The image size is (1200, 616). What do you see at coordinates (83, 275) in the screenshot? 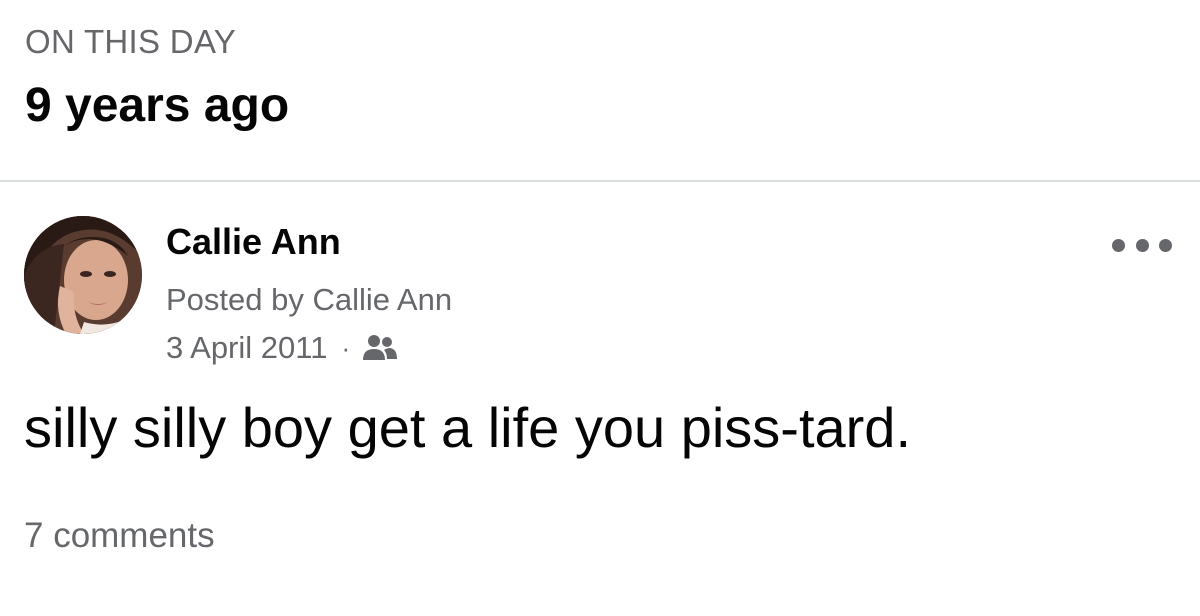
I see `avatar` at bounding box center [83, 275].